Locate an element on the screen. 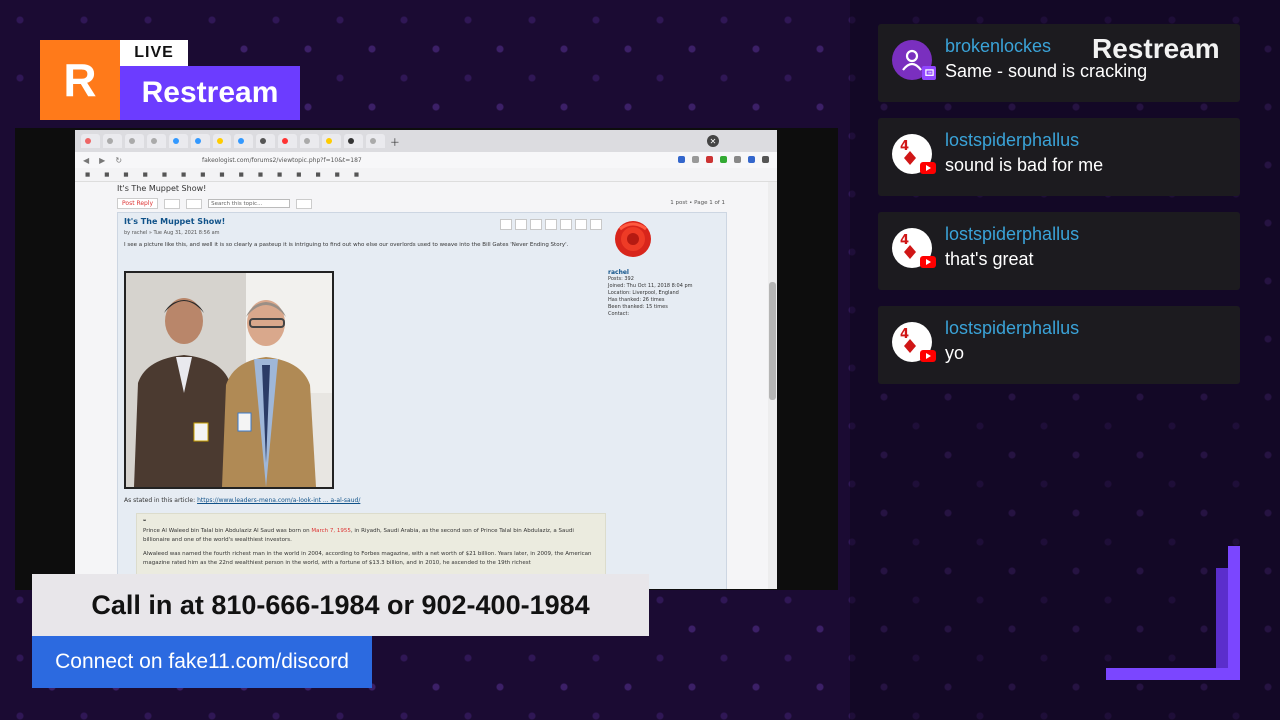 This screenshot has height=720, width=1280. brand-tag: Restream is located at coordinates (210, 93).